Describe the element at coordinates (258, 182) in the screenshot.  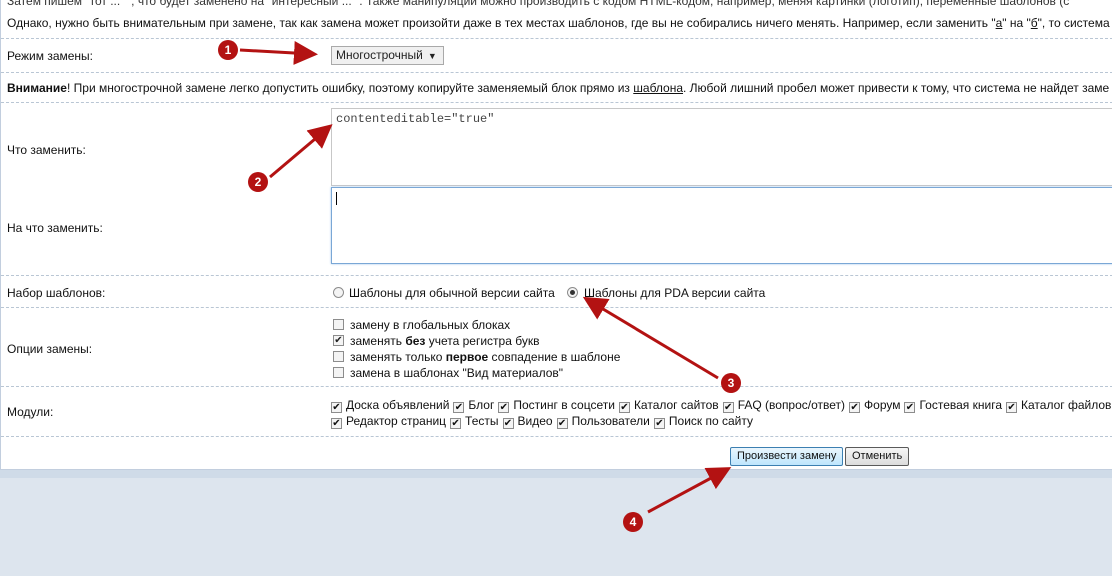
I see `annotation-badge-2: 2` at that location.